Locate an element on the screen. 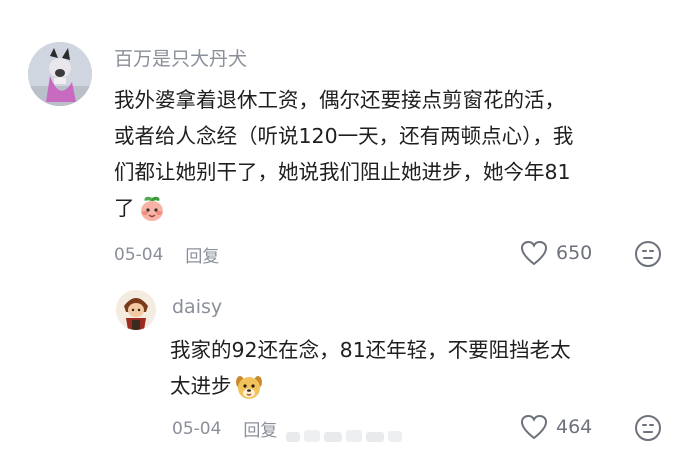 This screenshot has width=690, height=456. like-count: 650 is located at coordinates (574, 253).